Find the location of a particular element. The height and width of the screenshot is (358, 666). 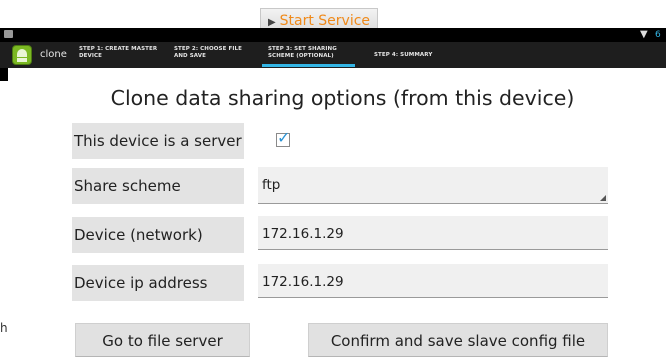

check-icon: ✓ is located at coordinates (284, 137).